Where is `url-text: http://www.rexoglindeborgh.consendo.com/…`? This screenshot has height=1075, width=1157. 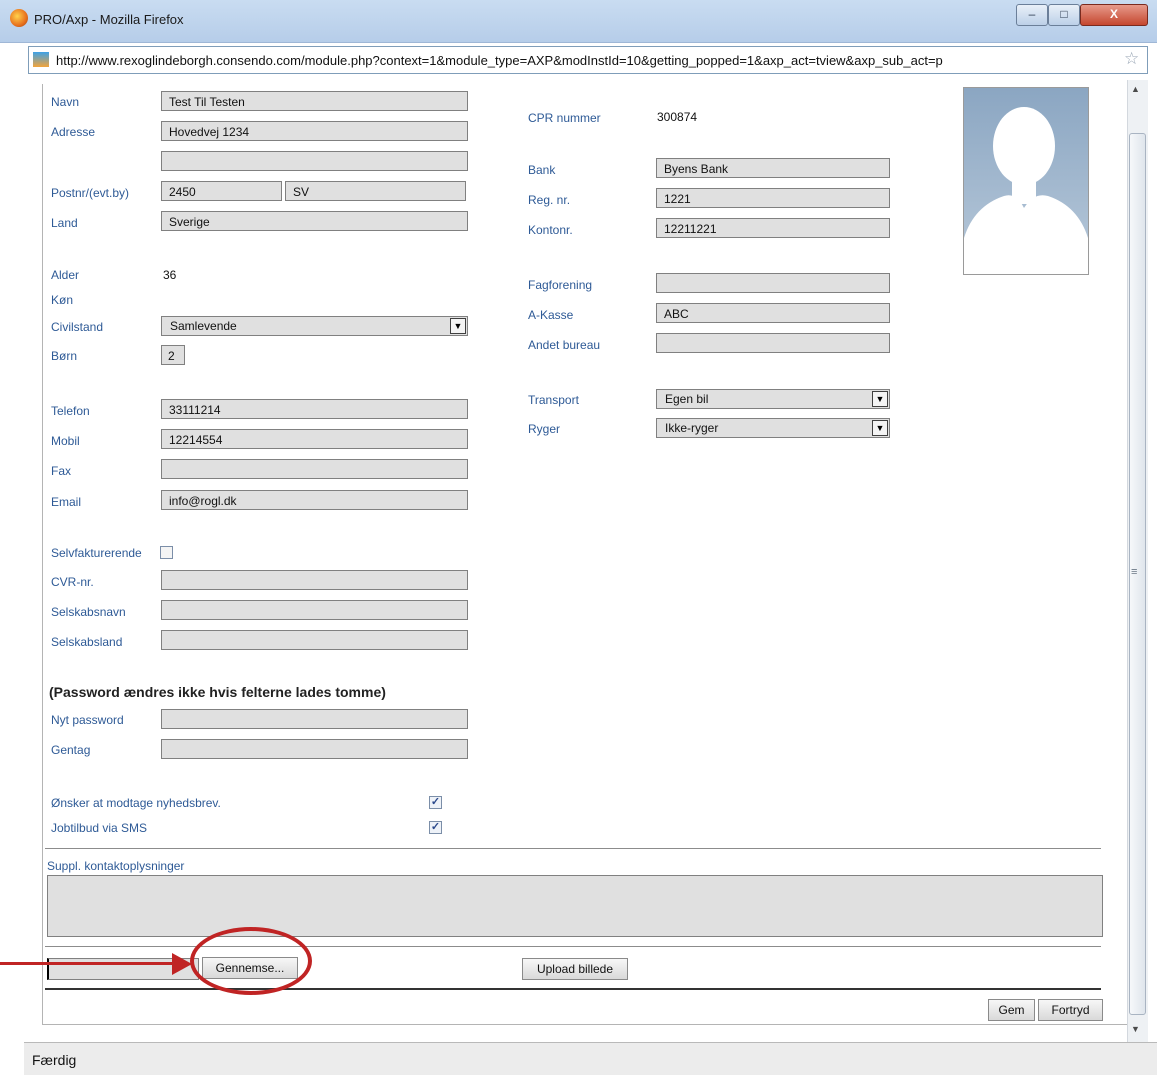
url-text: http://www.rexoglindeborgh.consendo.com/… is located at coordinates (586, 60).